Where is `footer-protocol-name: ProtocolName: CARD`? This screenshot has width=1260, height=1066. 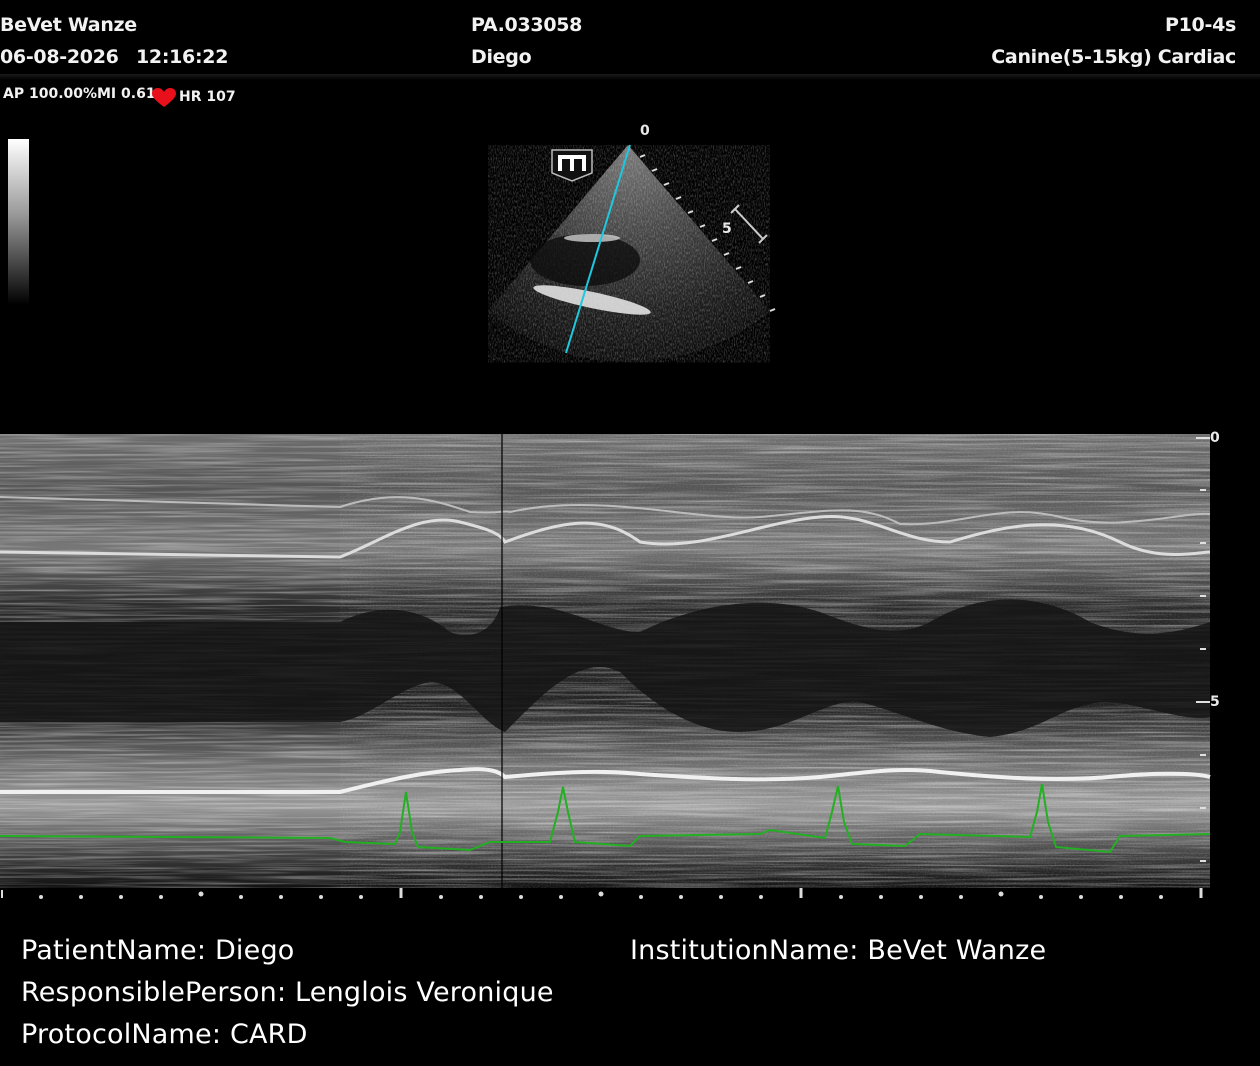 footer-protocol-name: ProtocolName: CARD is located at coordinates (164, 1034).